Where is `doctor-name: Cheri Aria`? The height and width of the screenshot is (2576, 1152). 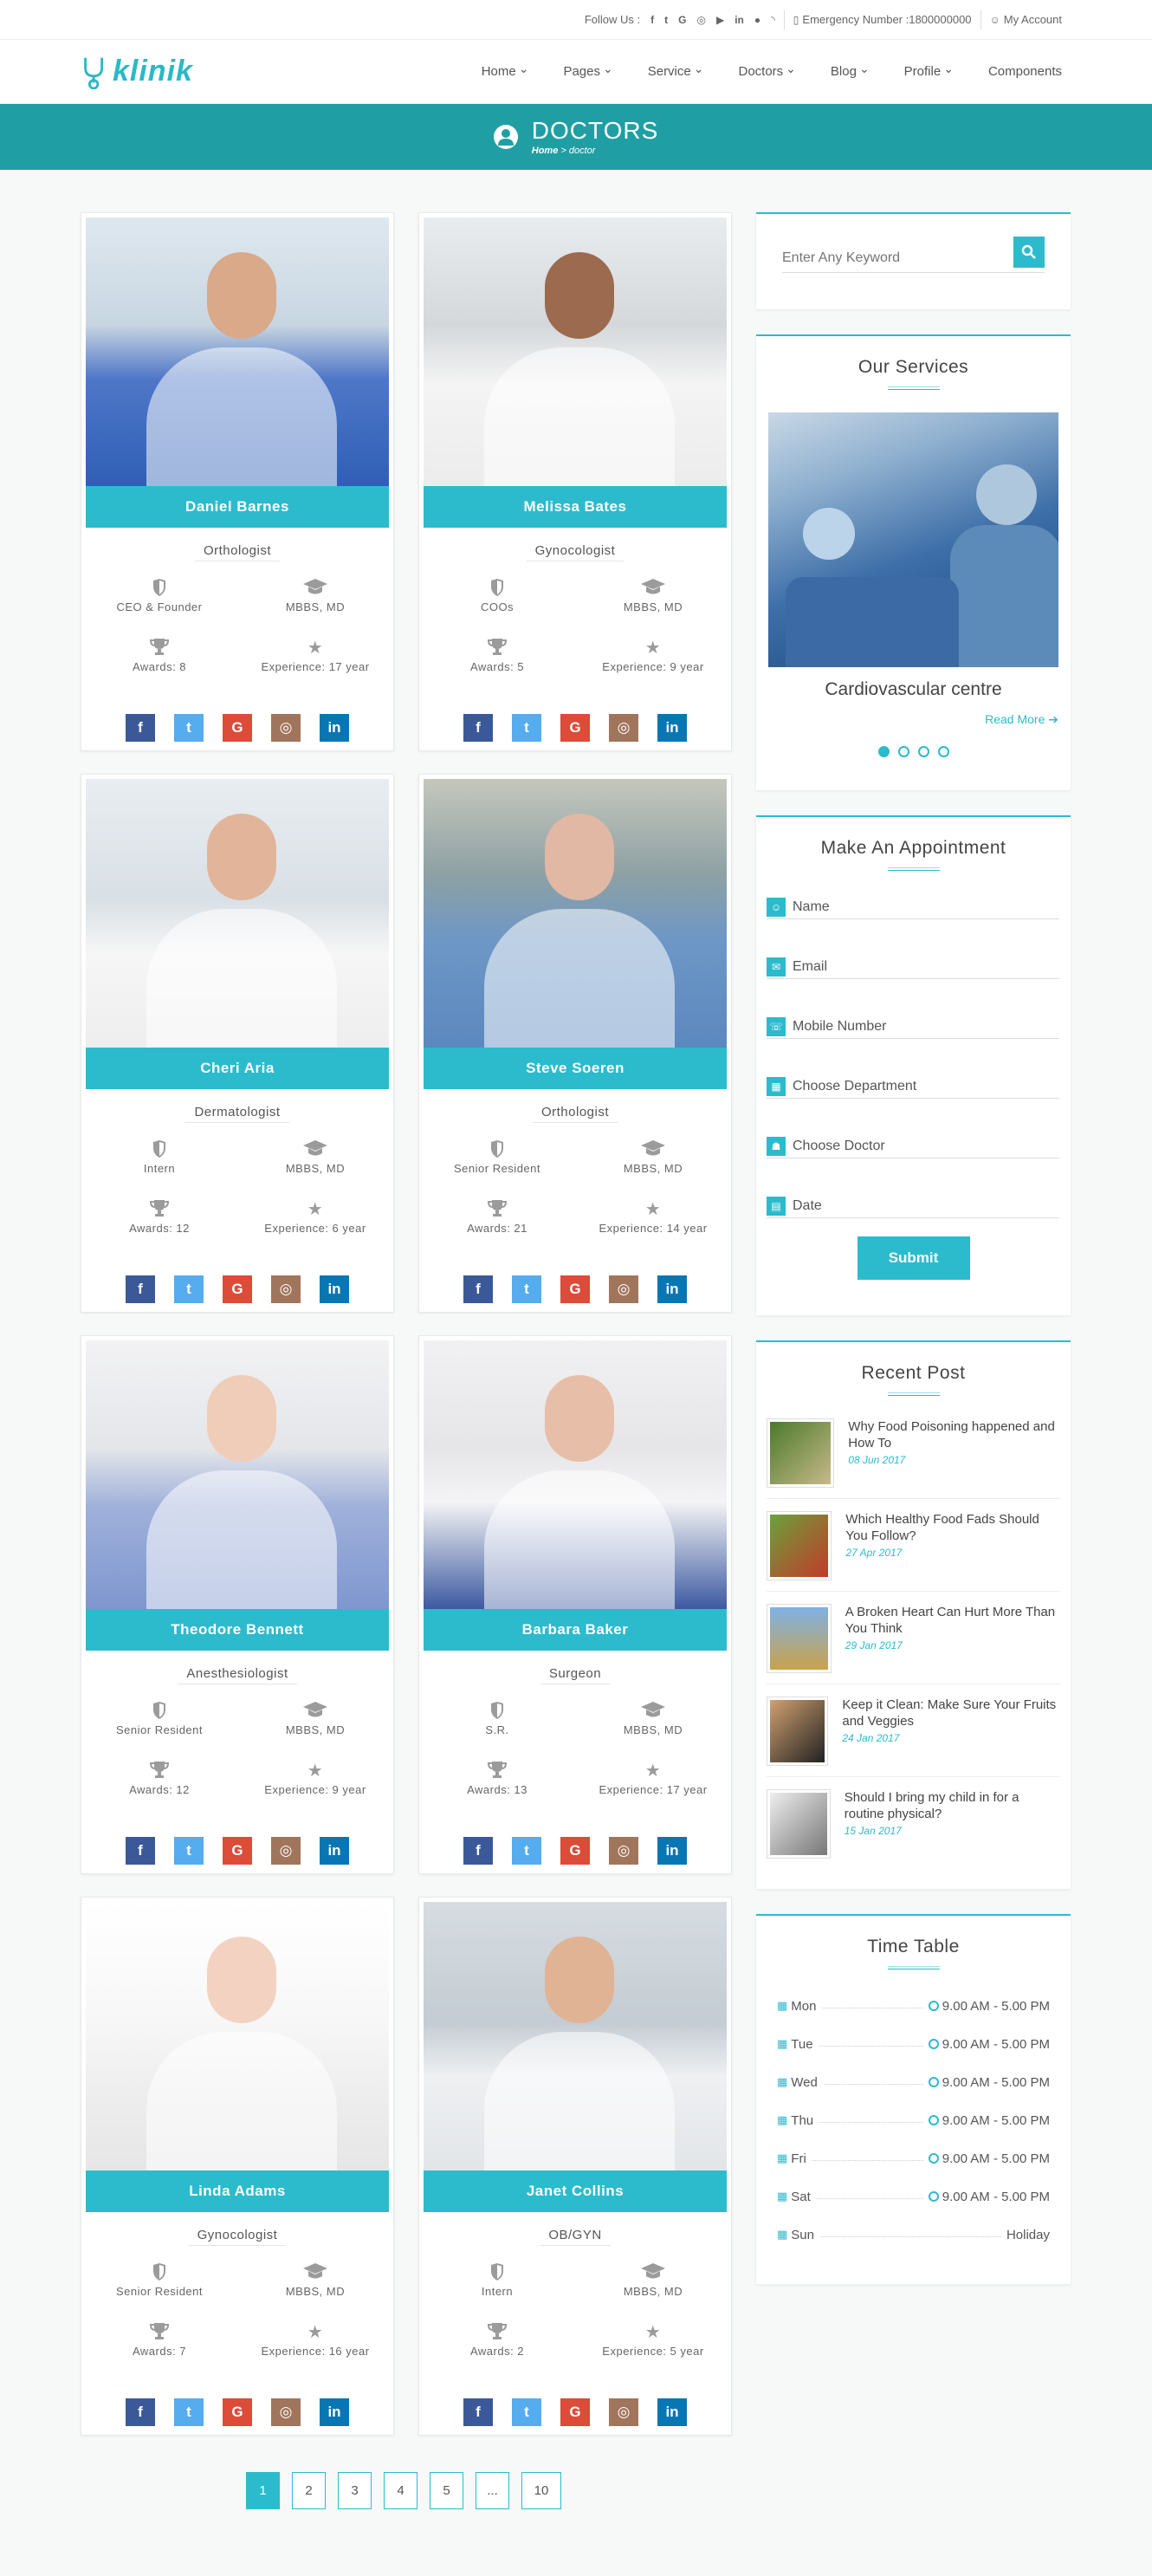 doctor-name: Cheri Aria is located at coordinates (237, 1068).